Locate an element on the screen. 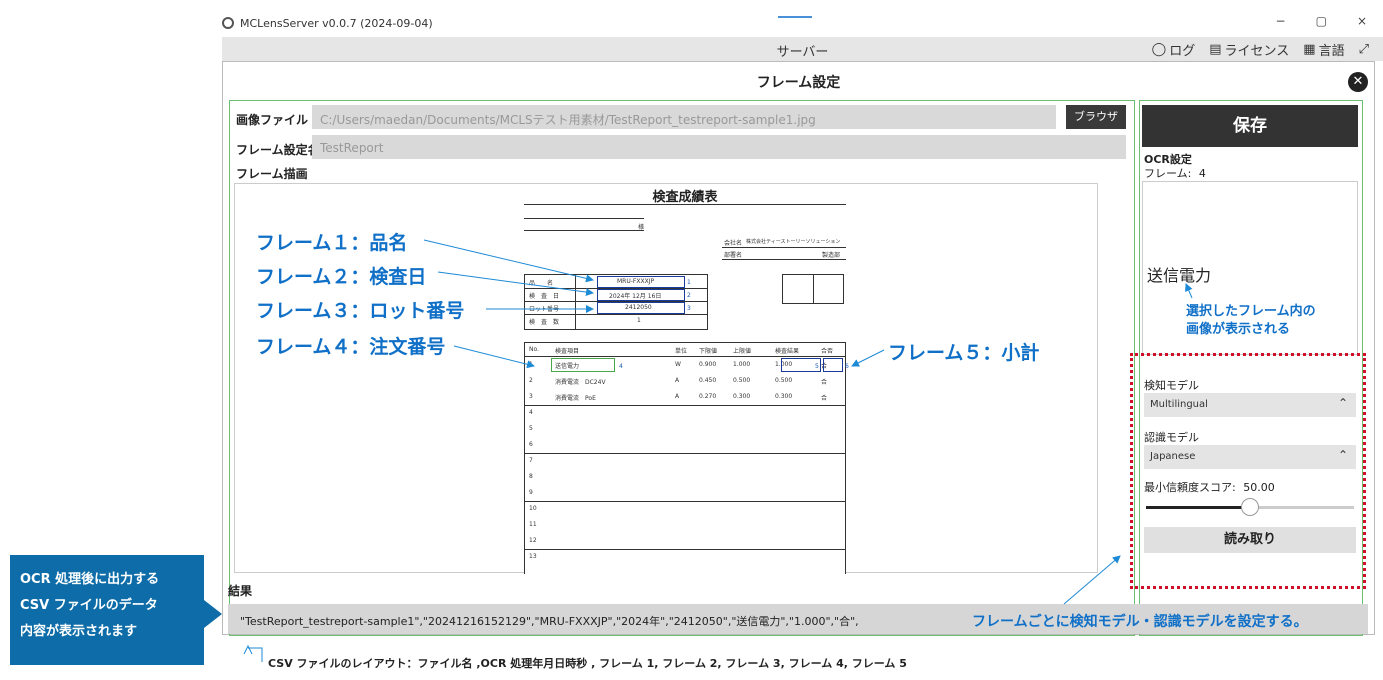  arrow-frame2 is located at coordinates (515, 284).